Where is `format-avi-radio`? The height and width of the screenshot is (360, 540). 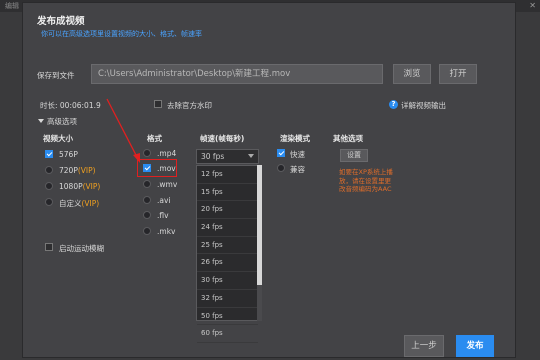
format-avi-radio is located at coordinates (147, 200).